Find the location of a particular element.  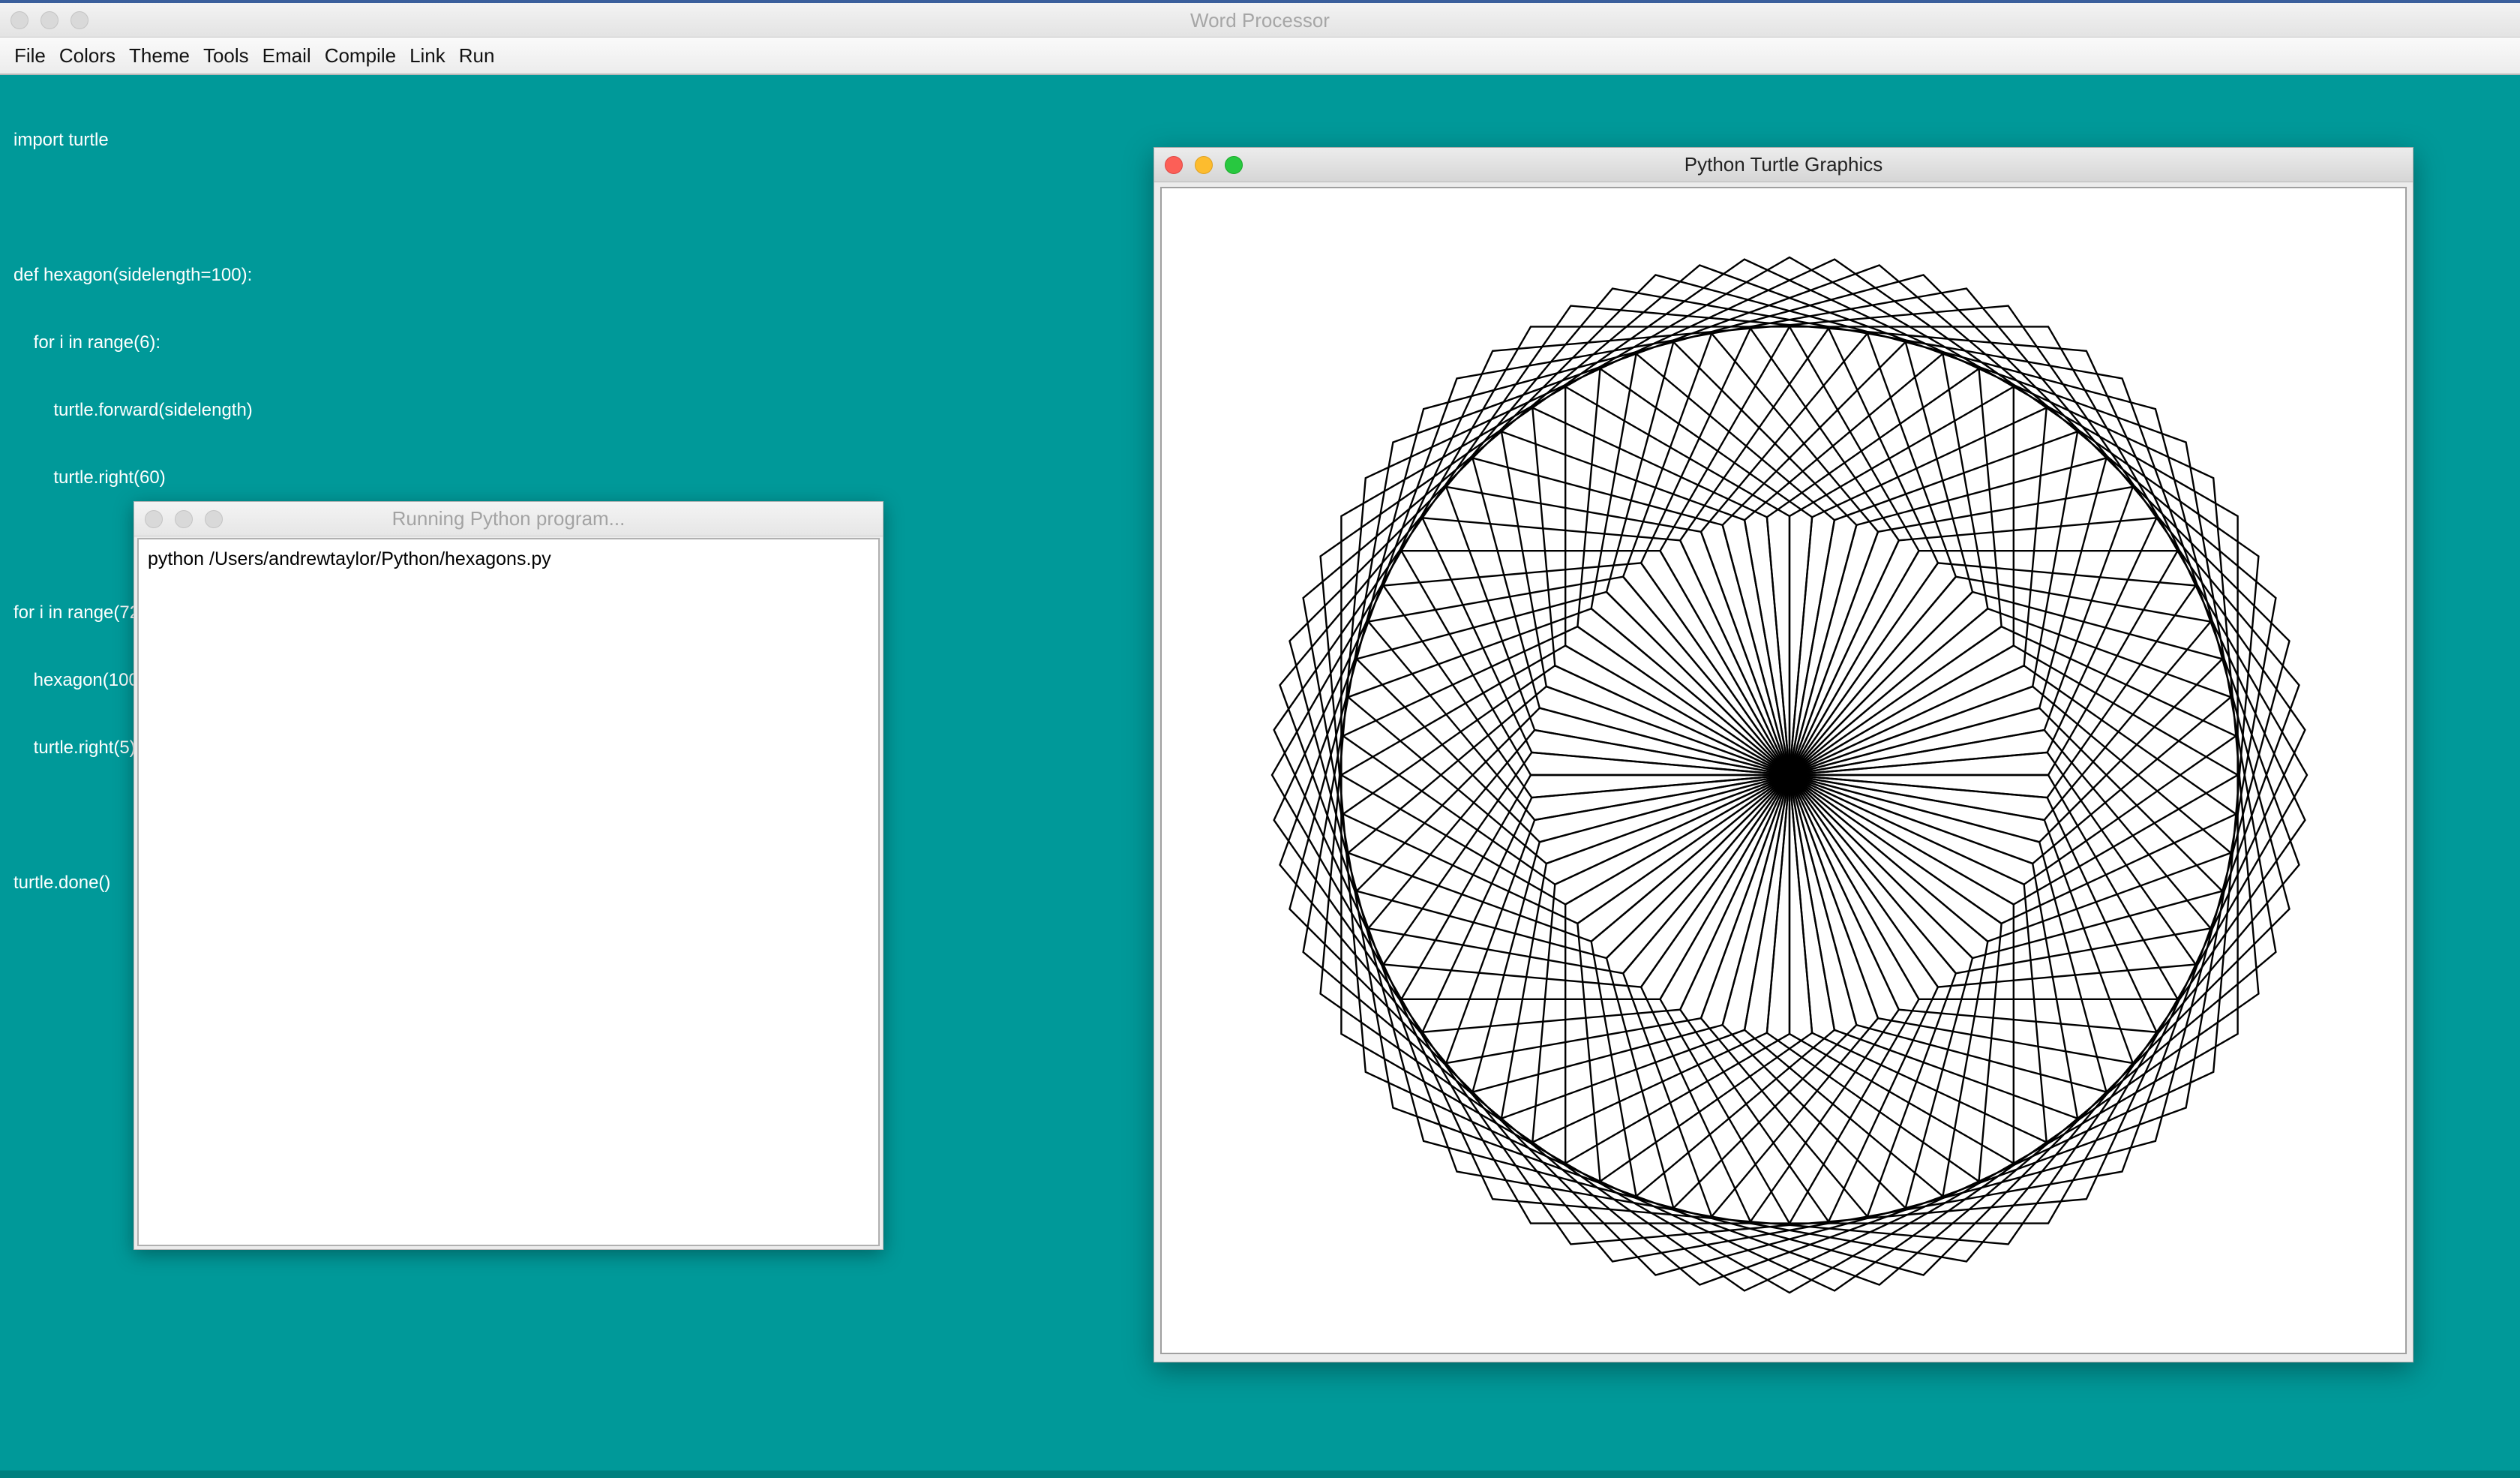

turtle-window-titlebar: Python Turtle Graphics is located at coordinates (1783, 165).